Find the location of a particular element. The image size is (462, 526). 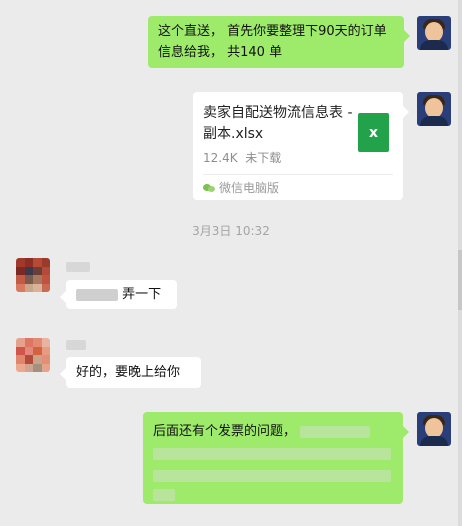

file-size: 12.4K is located at coordinates (220, 158).